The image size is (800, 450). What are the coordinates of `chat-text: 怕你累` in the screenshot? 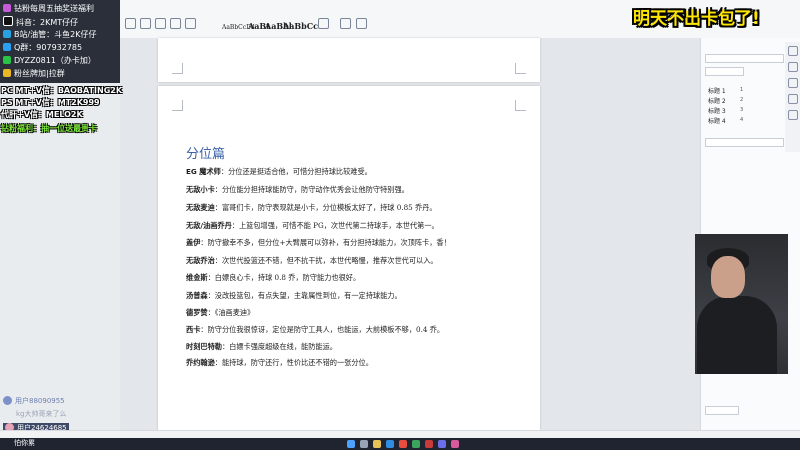 It's located at (24, 443).